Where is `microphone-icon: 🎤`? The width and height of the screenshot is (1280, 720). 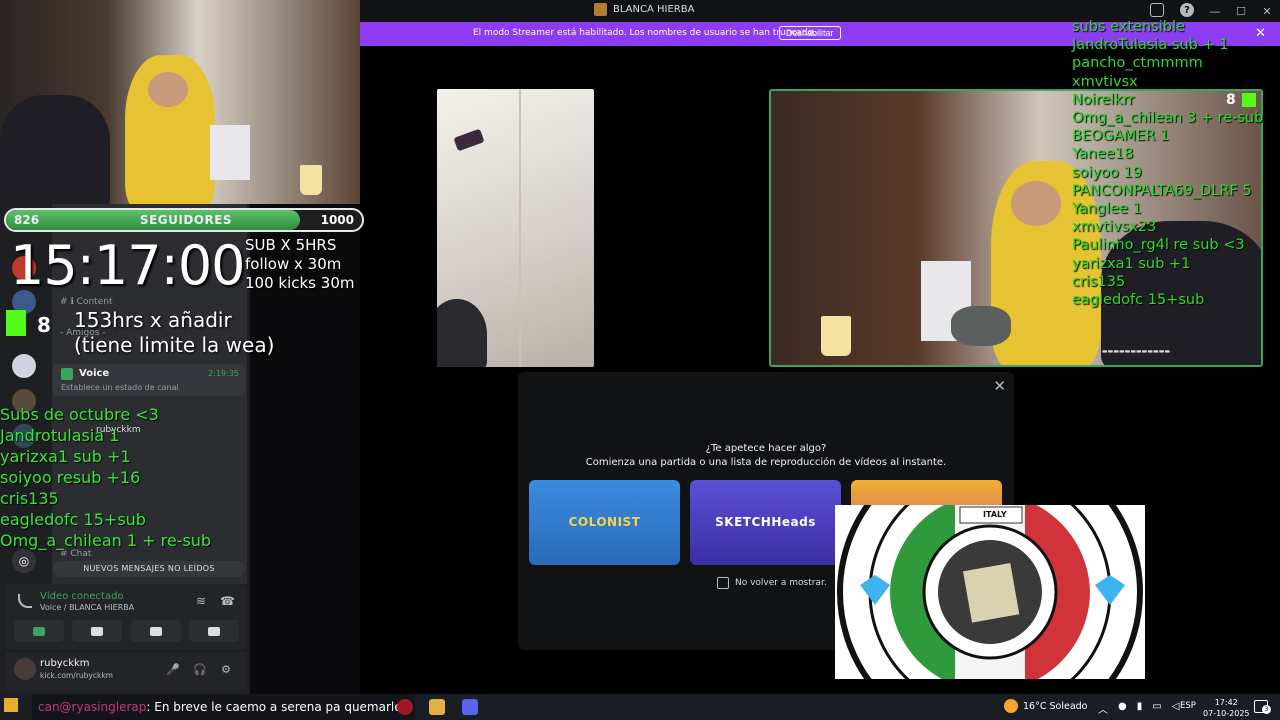
microphone-icon: 🎤 is located at coordinates (173, 670).